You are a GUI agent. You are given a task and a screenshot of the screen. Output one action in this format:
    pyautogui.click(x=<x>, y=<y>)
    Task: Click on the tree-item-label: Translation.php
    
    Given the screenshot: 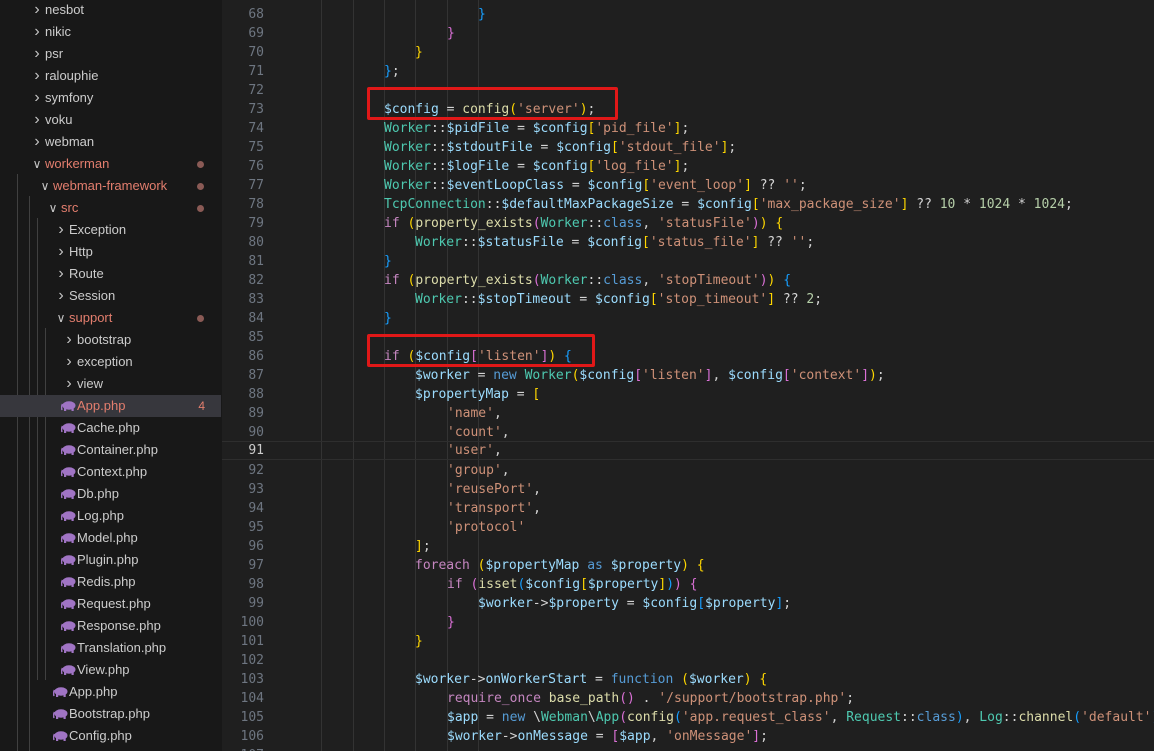 What is the action you would take?
    pyautogui.click(x=122, y=647)
    